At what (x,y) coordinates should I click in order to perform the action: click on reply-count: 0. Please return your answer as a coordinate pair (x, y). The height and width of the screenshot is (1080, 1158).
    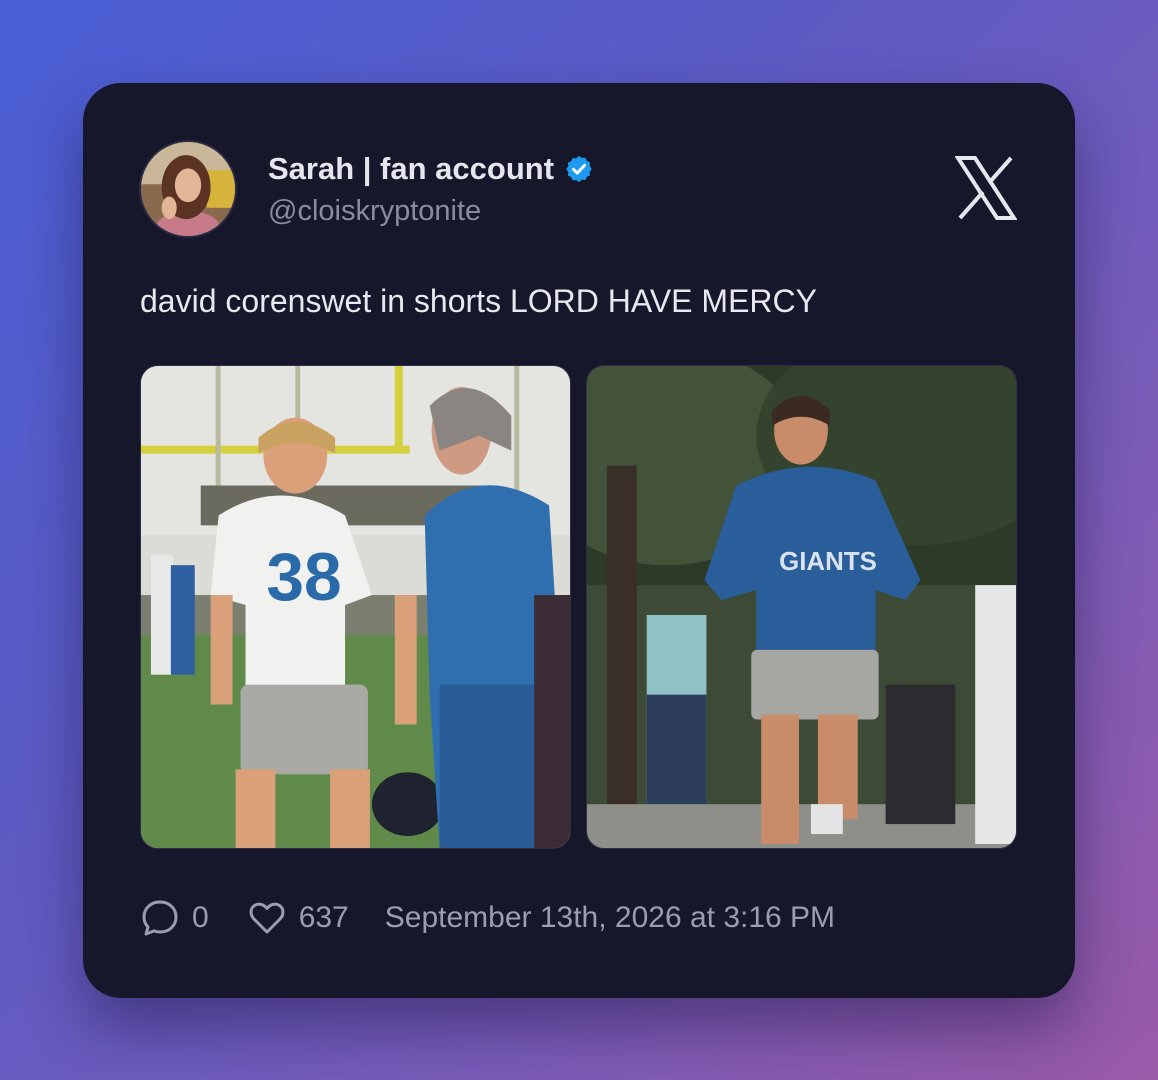
    Looking at the image, I should click on (200, 917).